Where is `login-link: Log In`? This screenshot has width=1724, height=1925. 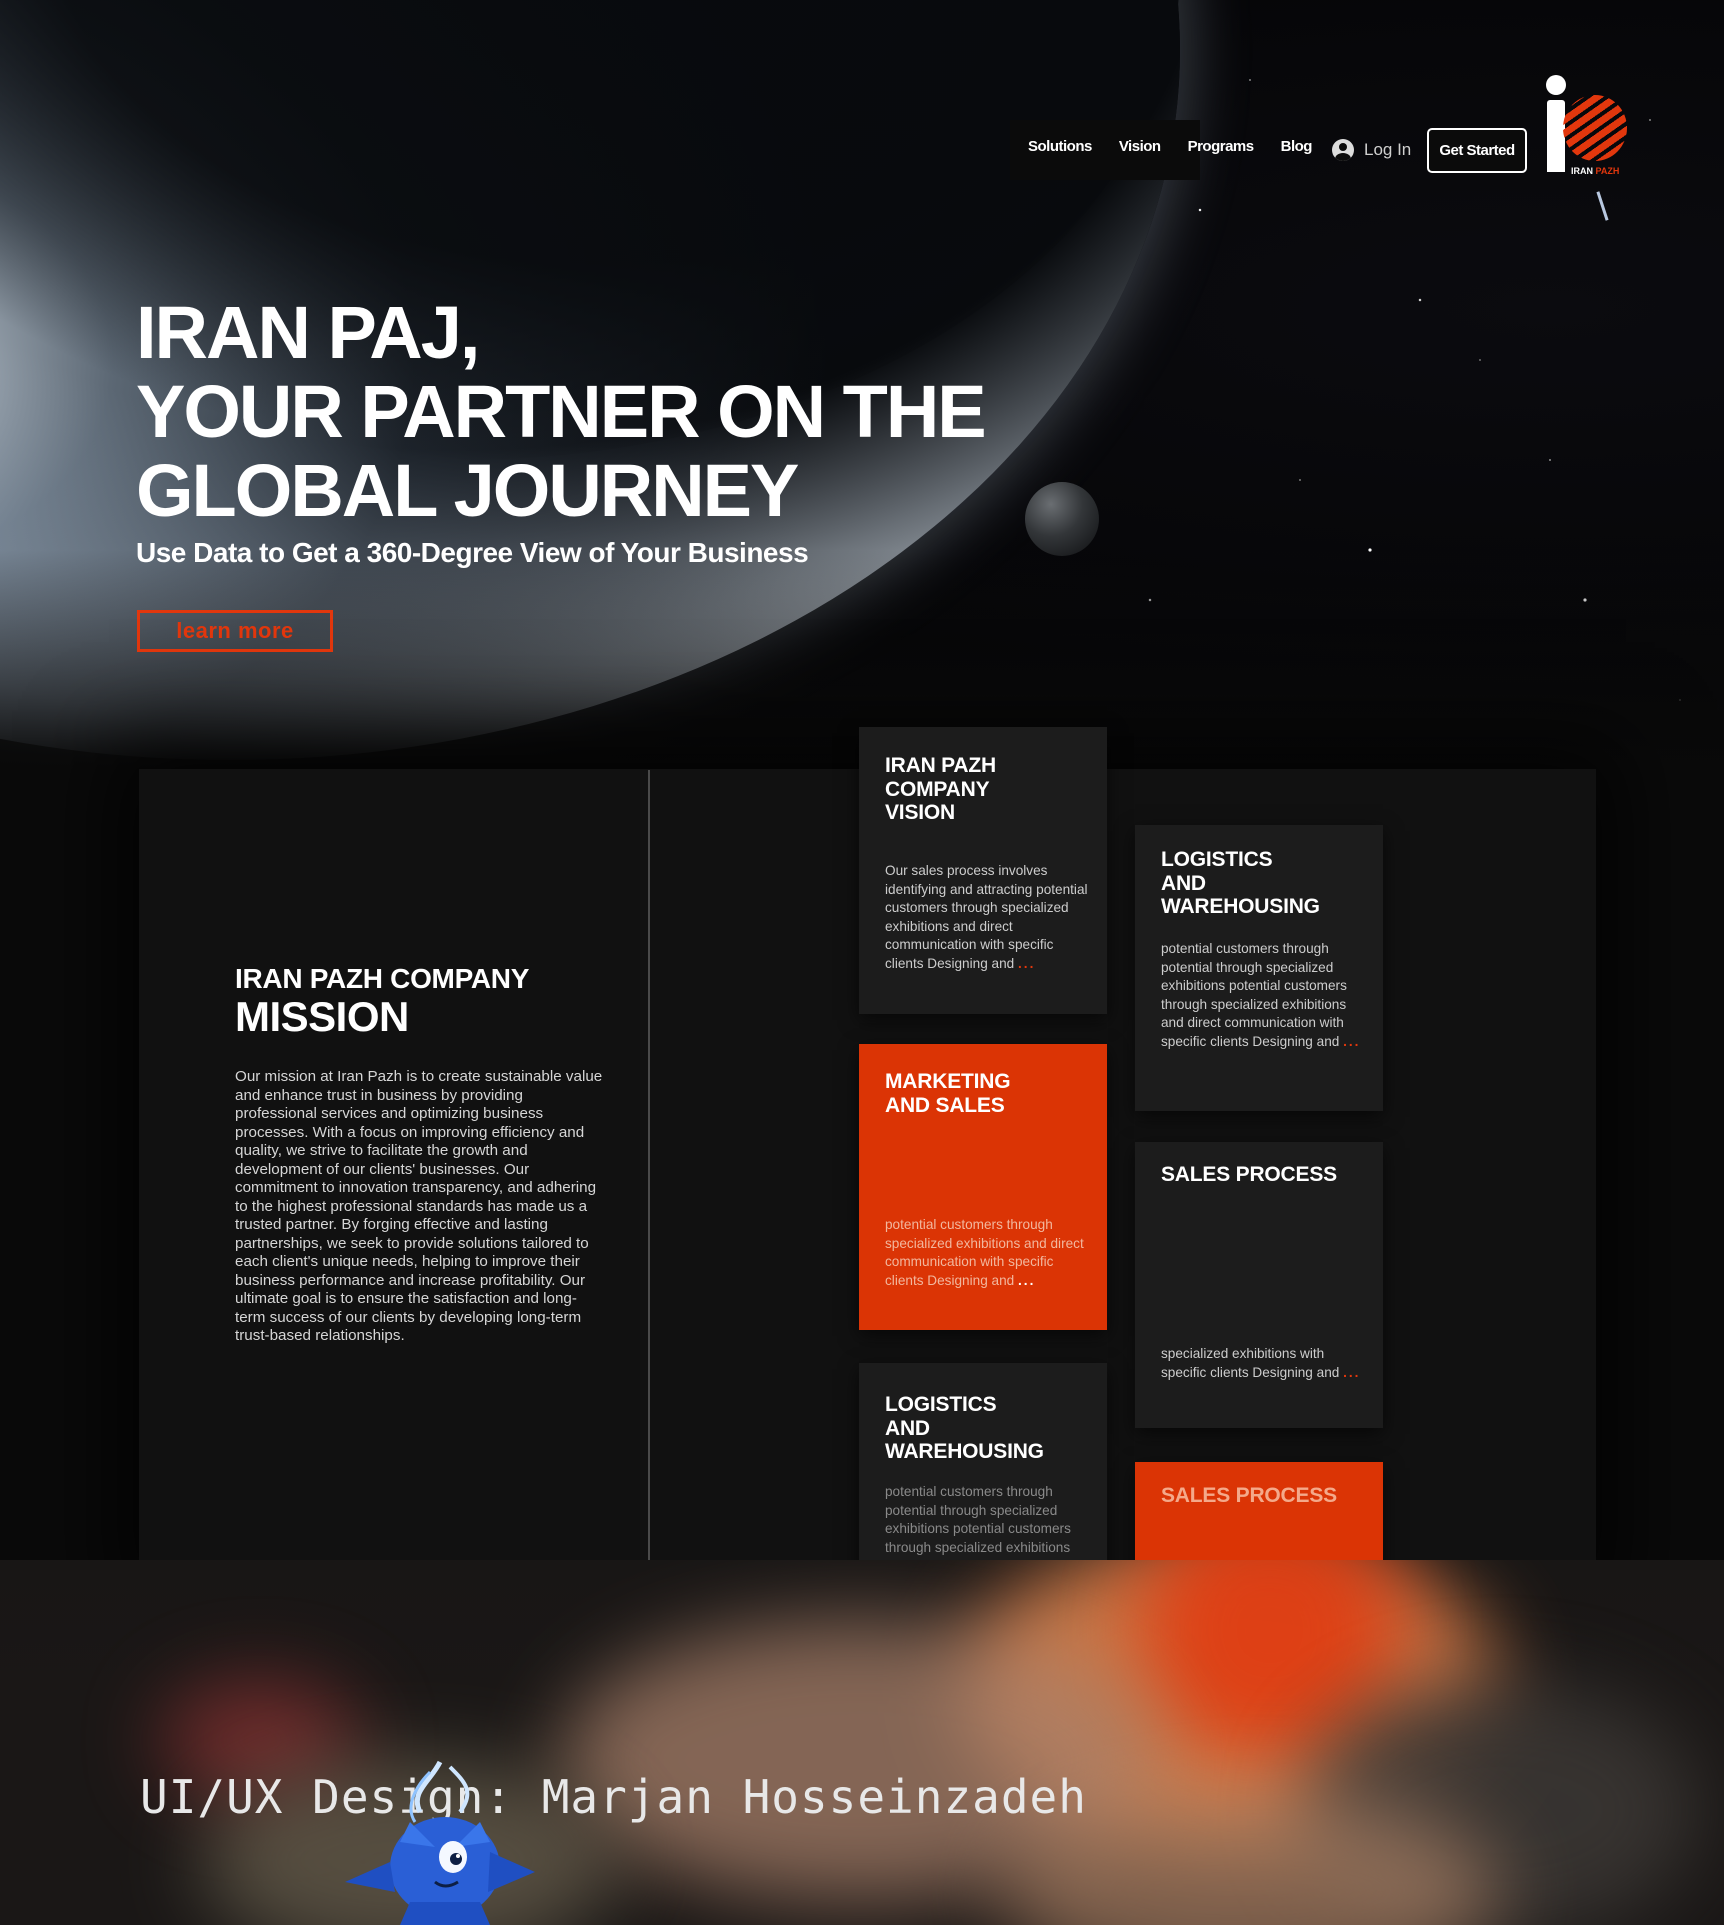
login-link: Log In is located at coordinates (1371, 150).